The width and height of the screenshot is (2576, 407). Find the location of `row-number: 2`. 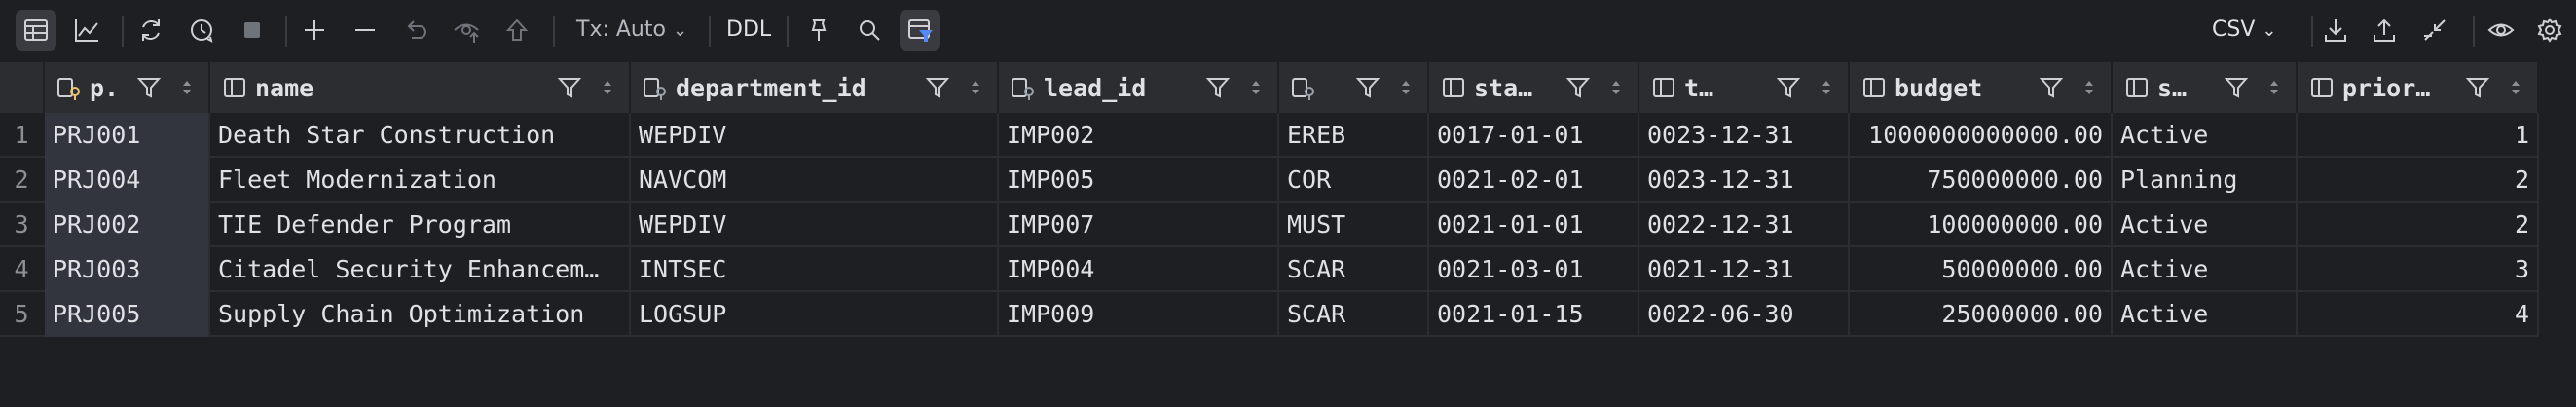

row-number: 2 is located at coordinates (21, 180).